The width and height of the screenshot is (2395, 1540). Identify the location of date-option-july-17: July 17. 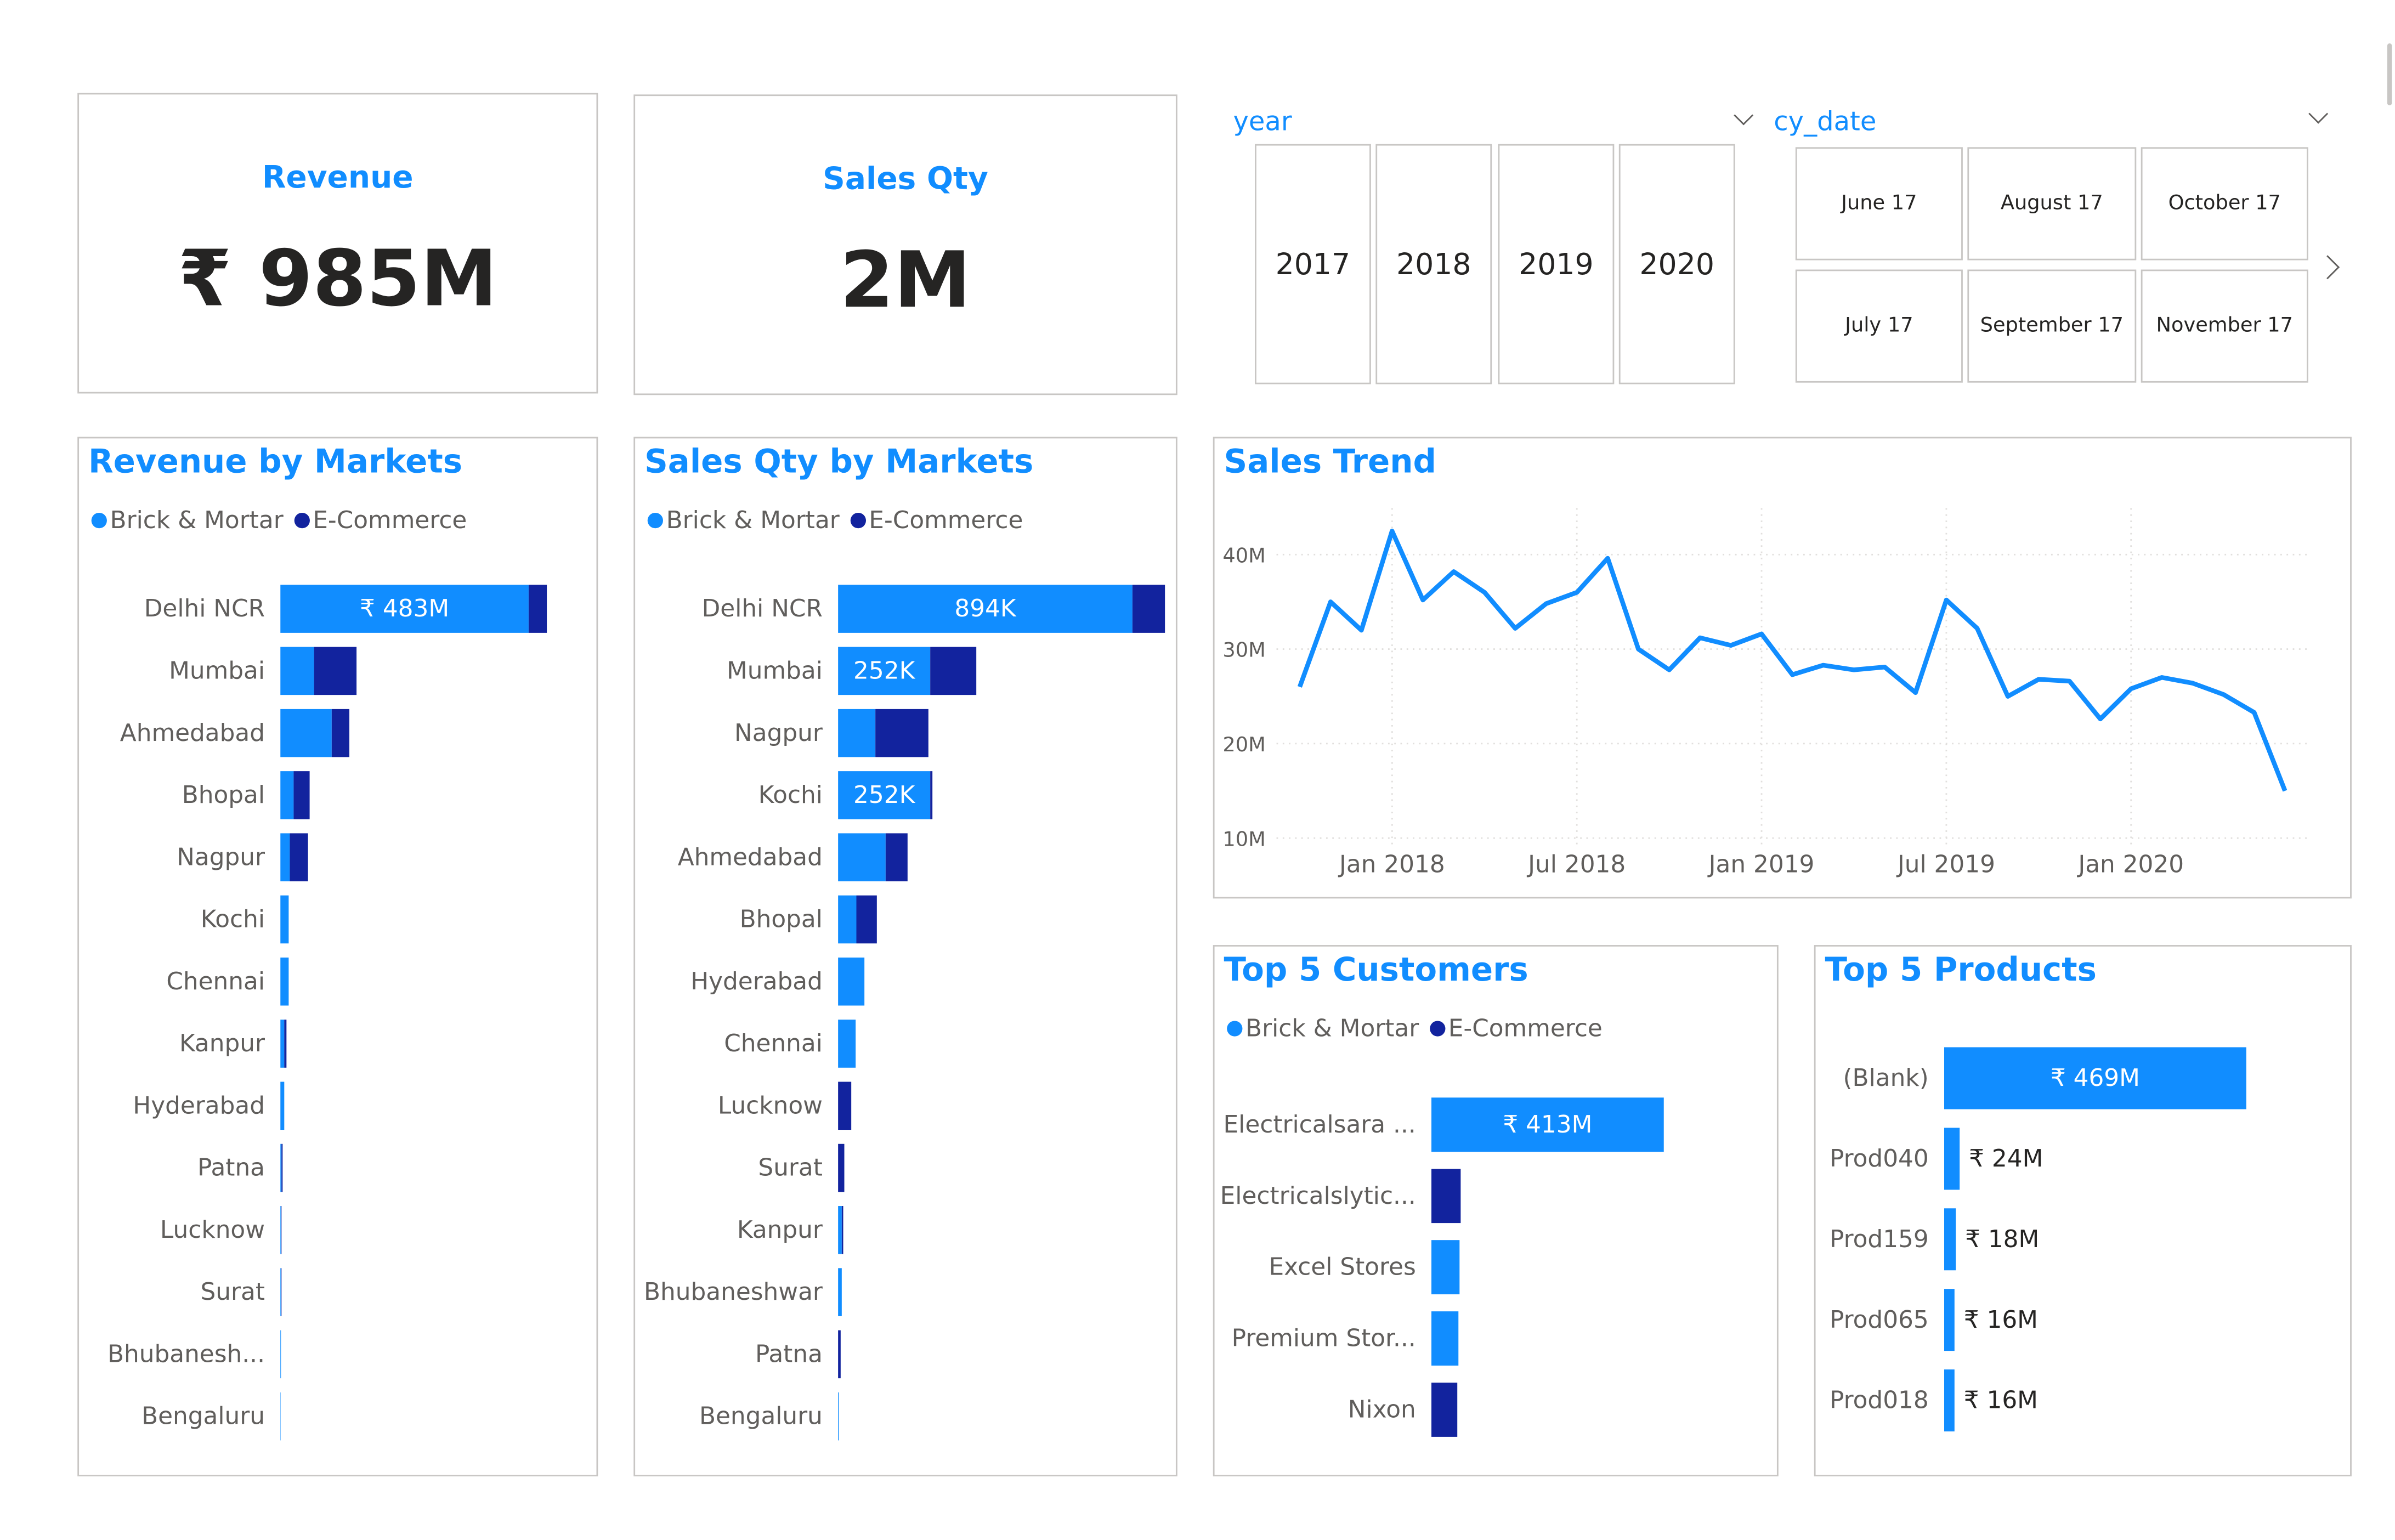
(1879, 326).